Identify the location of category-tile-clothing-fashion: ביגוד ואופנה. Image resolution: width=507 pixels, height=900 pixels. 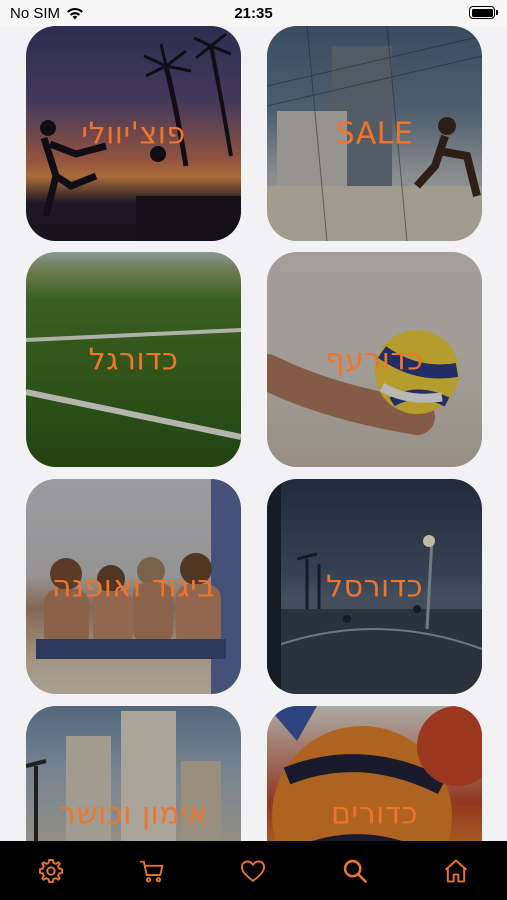
(133, 586).